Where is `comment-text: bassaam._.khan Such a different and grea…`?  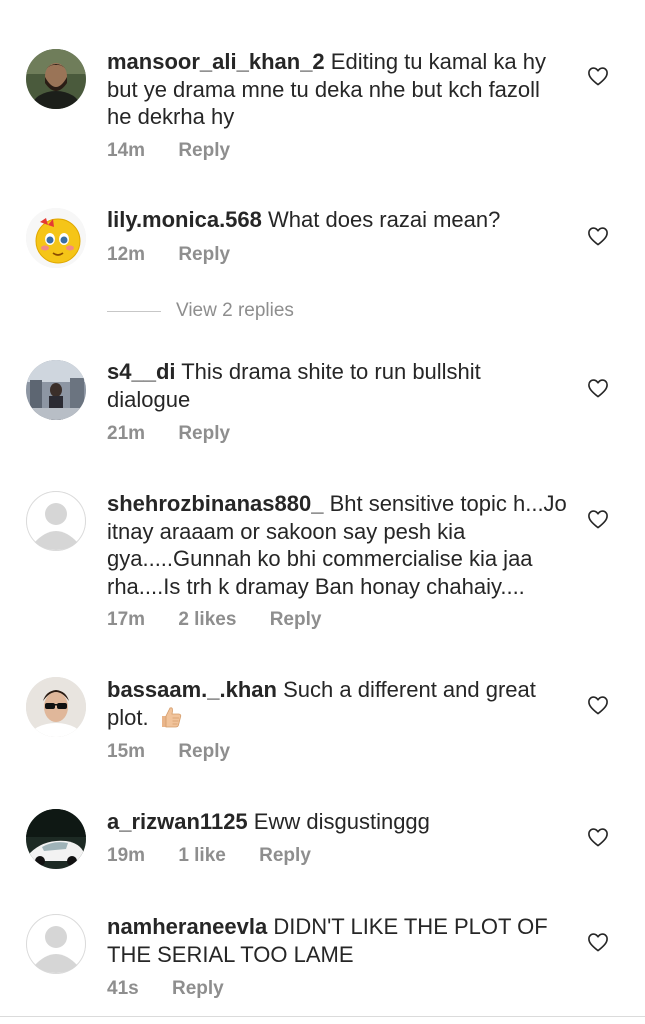
comment-text: bassaam._.khan Such a different and grea… is located at coordinates (337, 705).